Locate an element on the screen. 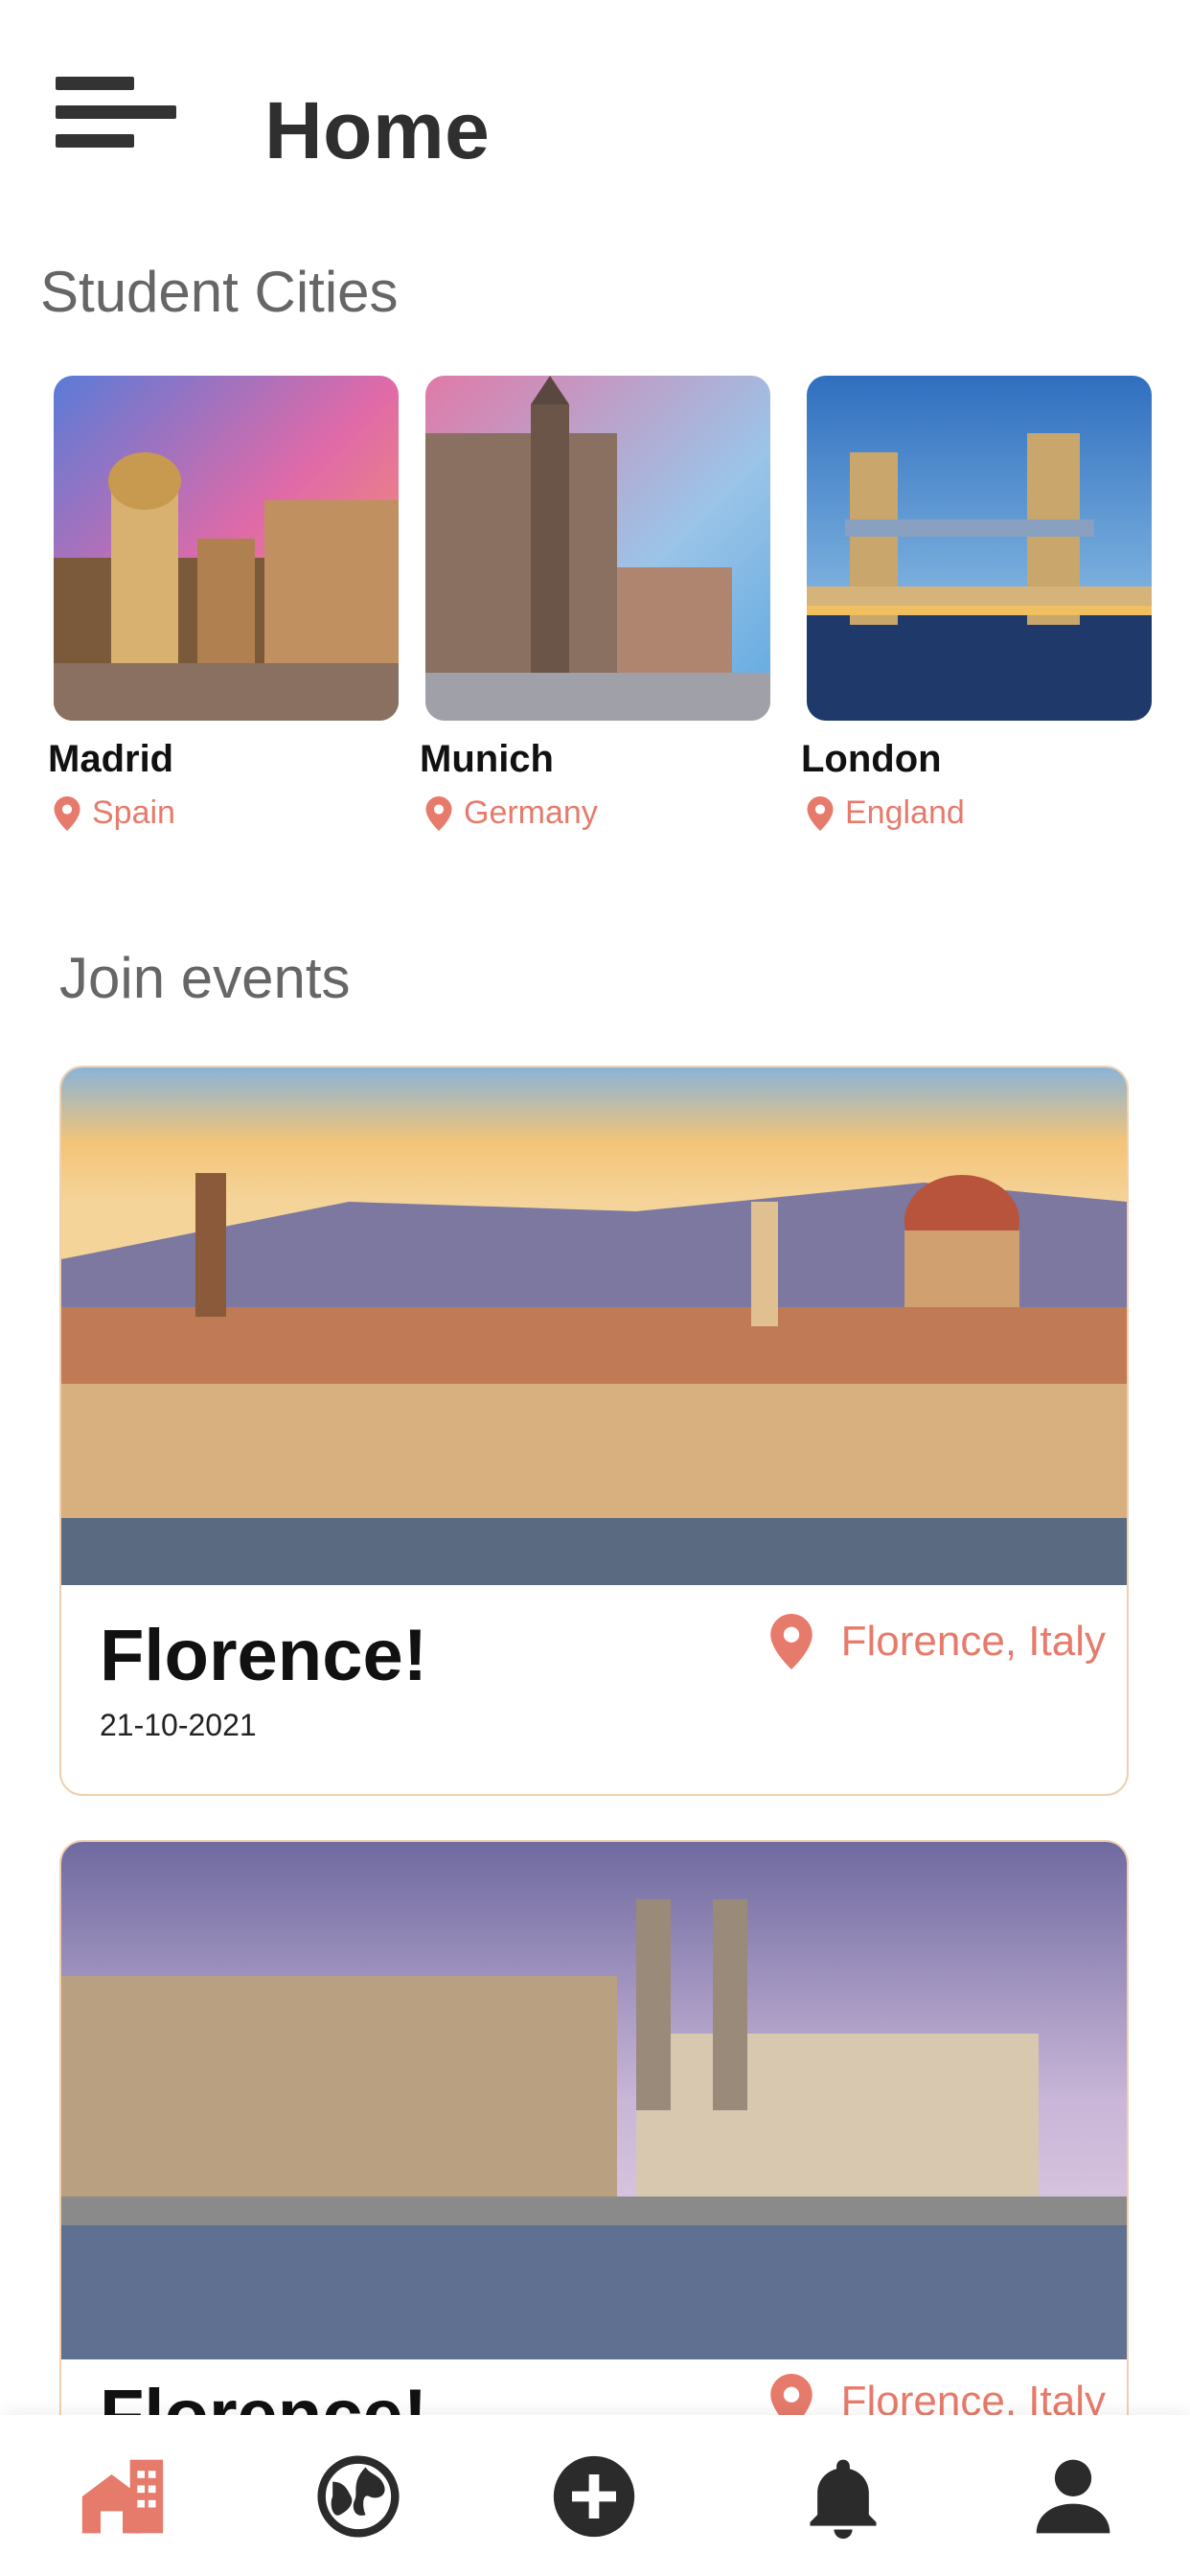 Image resolution: width=1190 pixels, height=2576 pixels. nav-notifications is located at coordinates (843, 2496).